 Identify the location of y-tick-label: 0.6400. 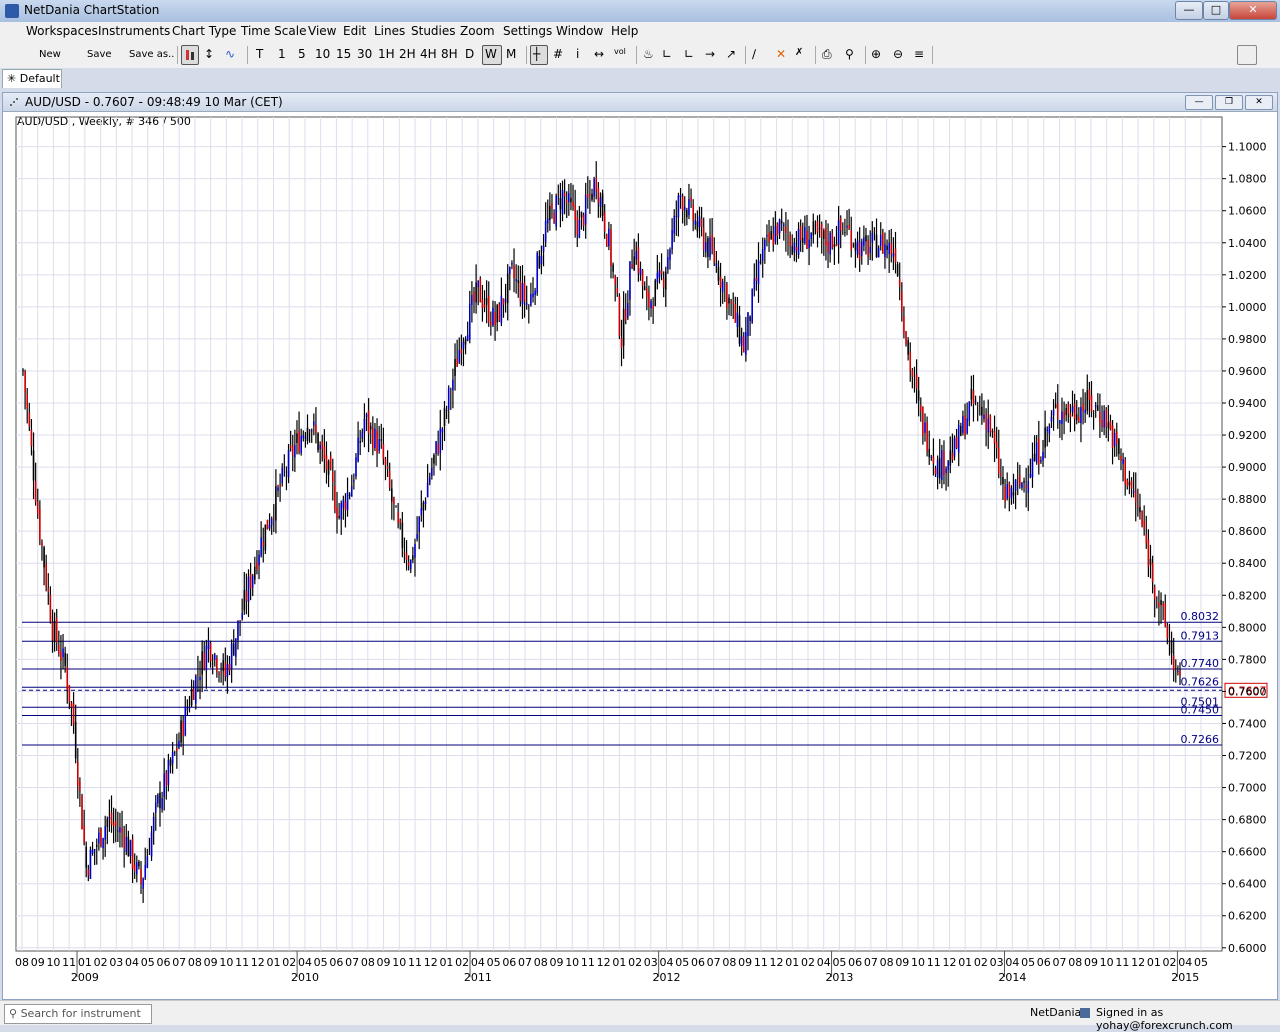
(1247, 884).